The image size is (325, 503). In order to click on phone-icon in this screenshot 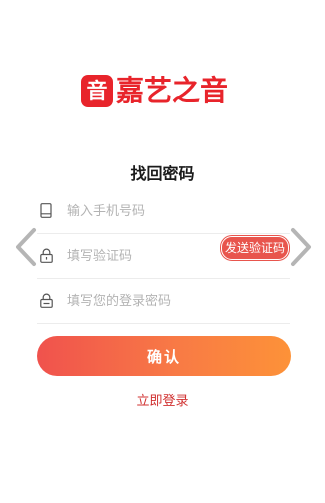, I will do `click(46, 210)`.